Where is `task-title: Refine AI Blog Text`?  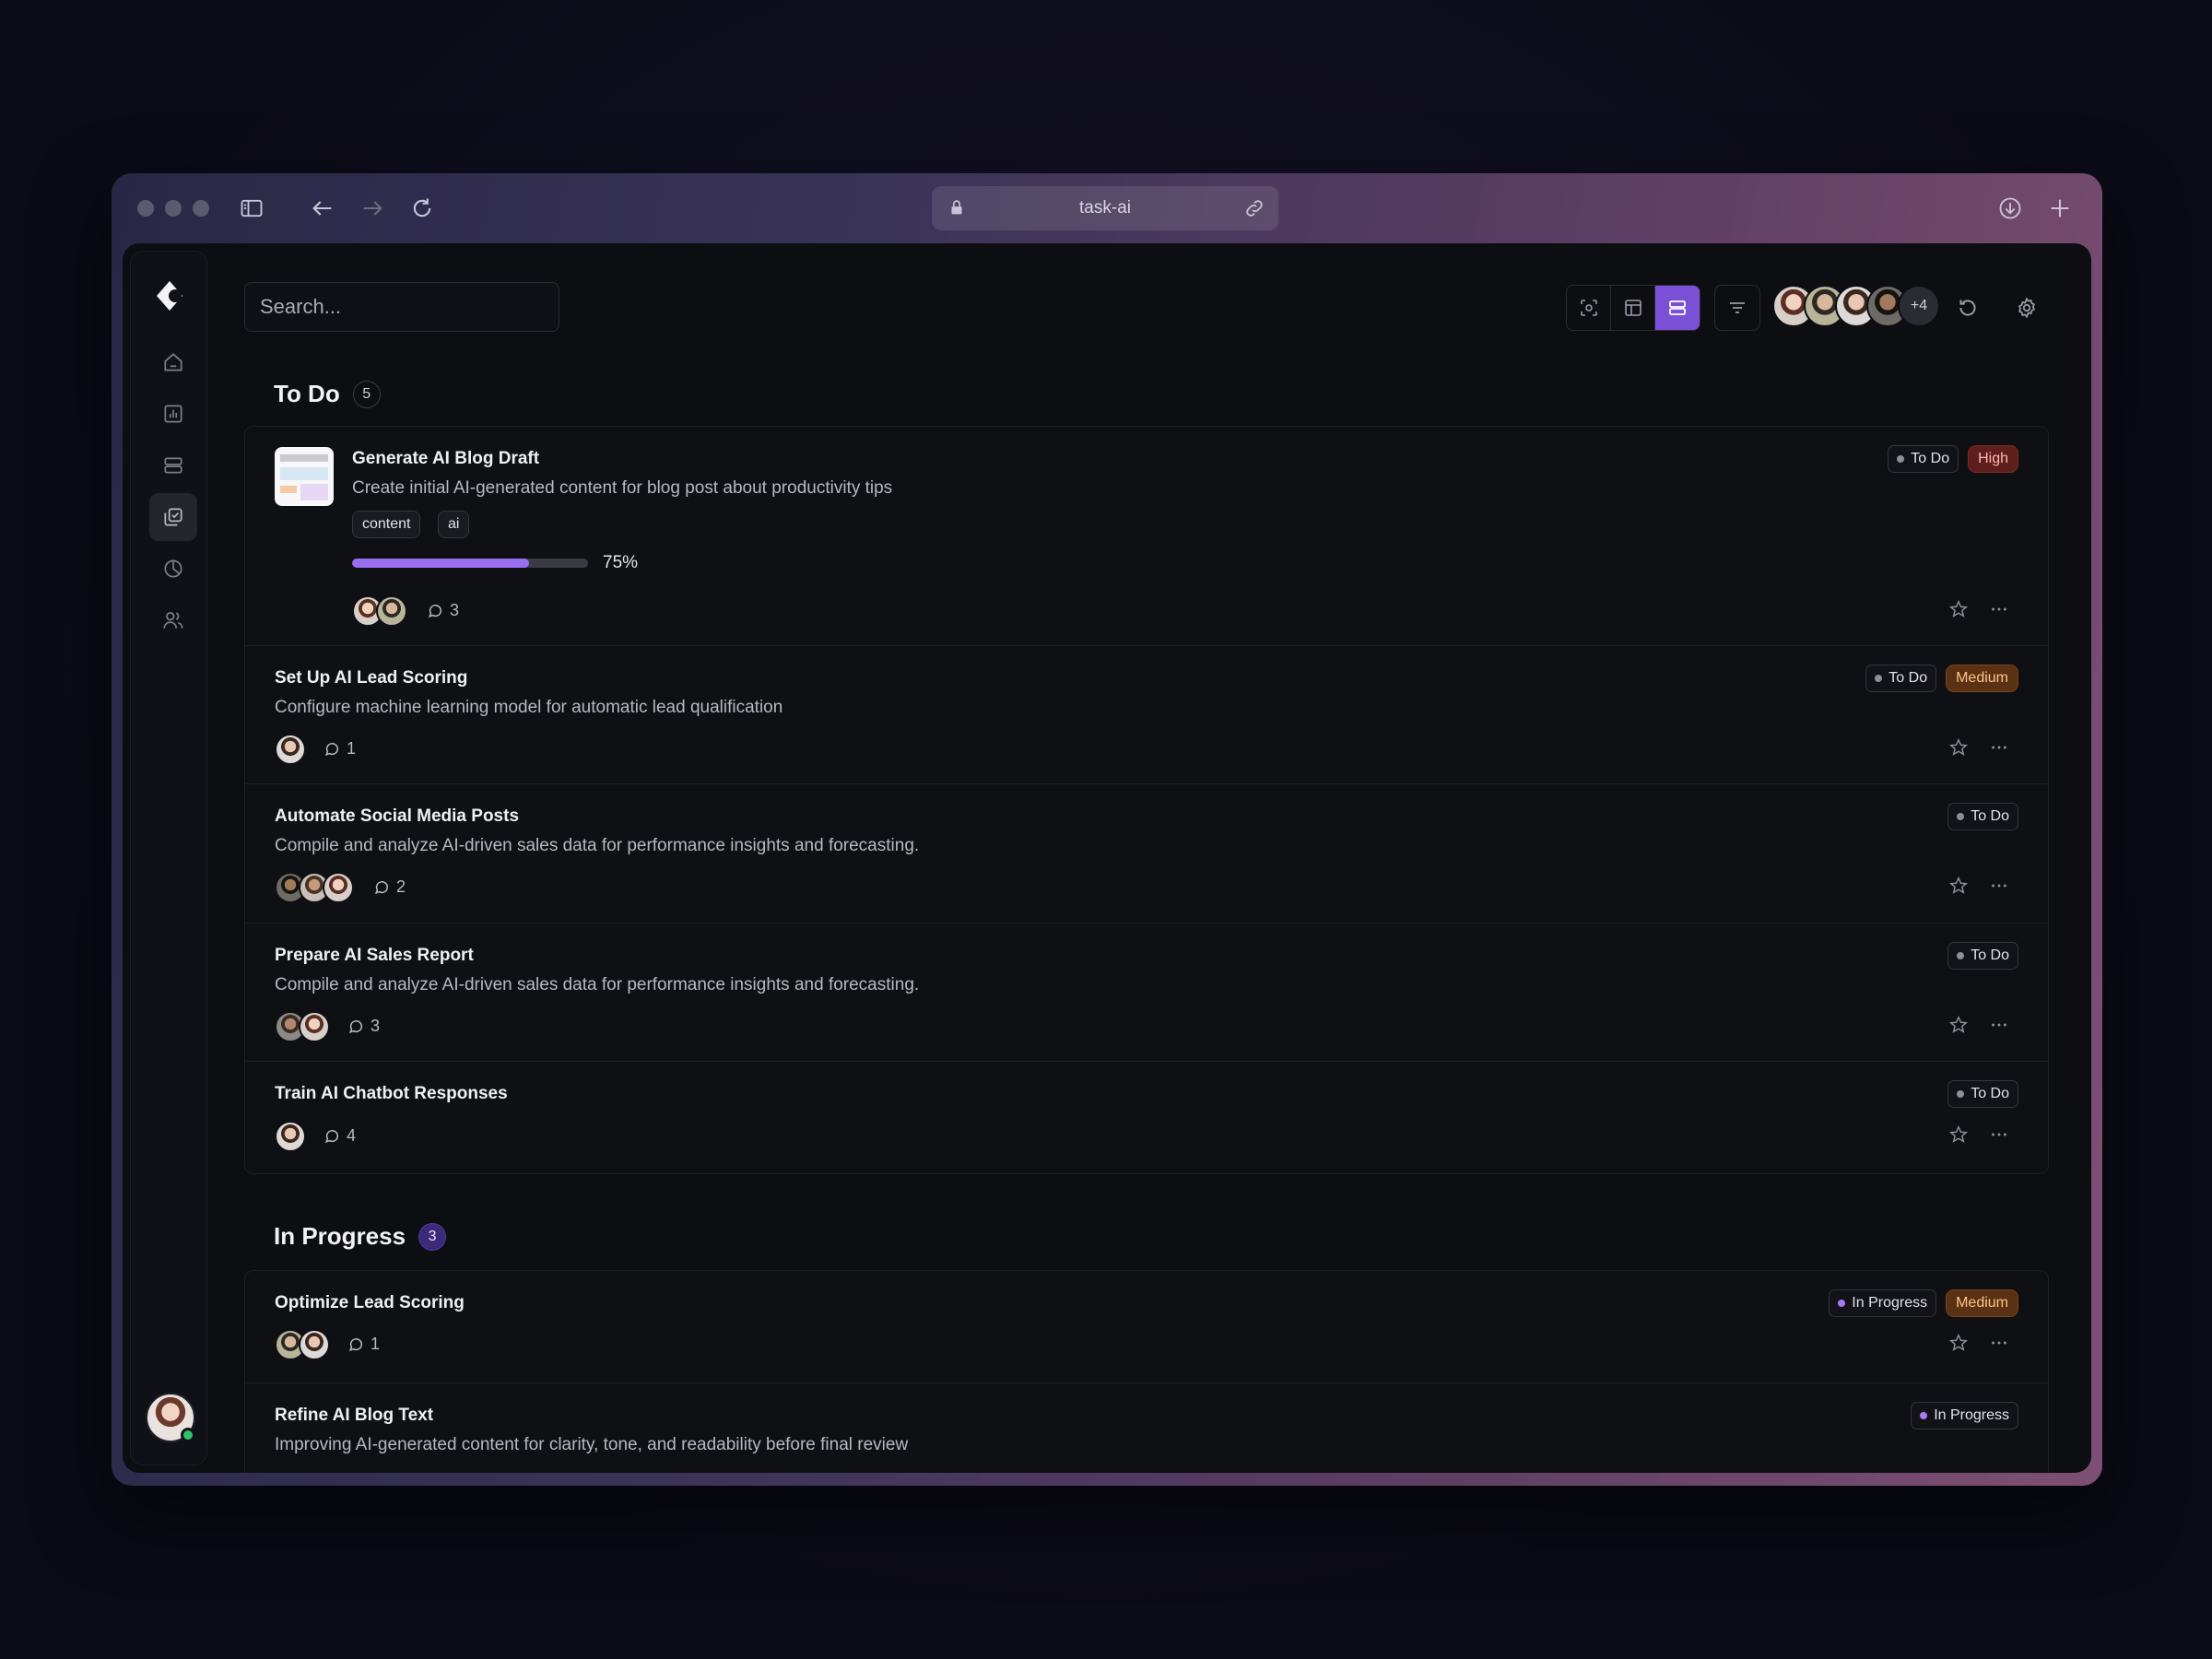
task-title: Refine AI Blog Text is located at coordinates (354, 1416).